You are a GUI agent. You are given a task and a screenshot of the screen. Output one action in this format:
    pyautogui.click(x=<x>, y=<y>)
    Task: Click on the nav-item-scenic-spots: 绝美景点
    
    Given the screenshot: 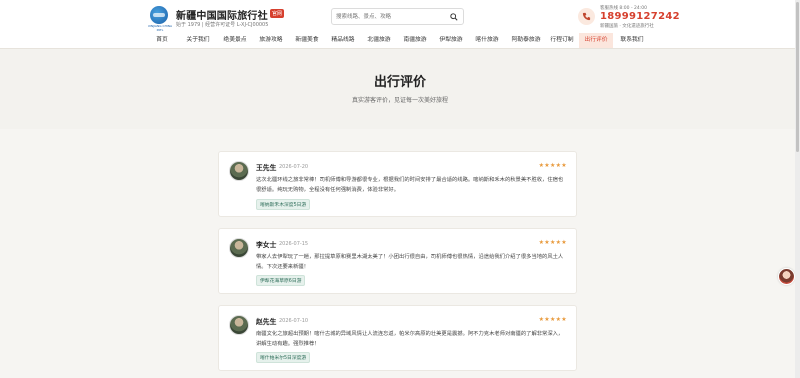 What is the action you would take?
    pyautogui.click(x=235, y=40)
    